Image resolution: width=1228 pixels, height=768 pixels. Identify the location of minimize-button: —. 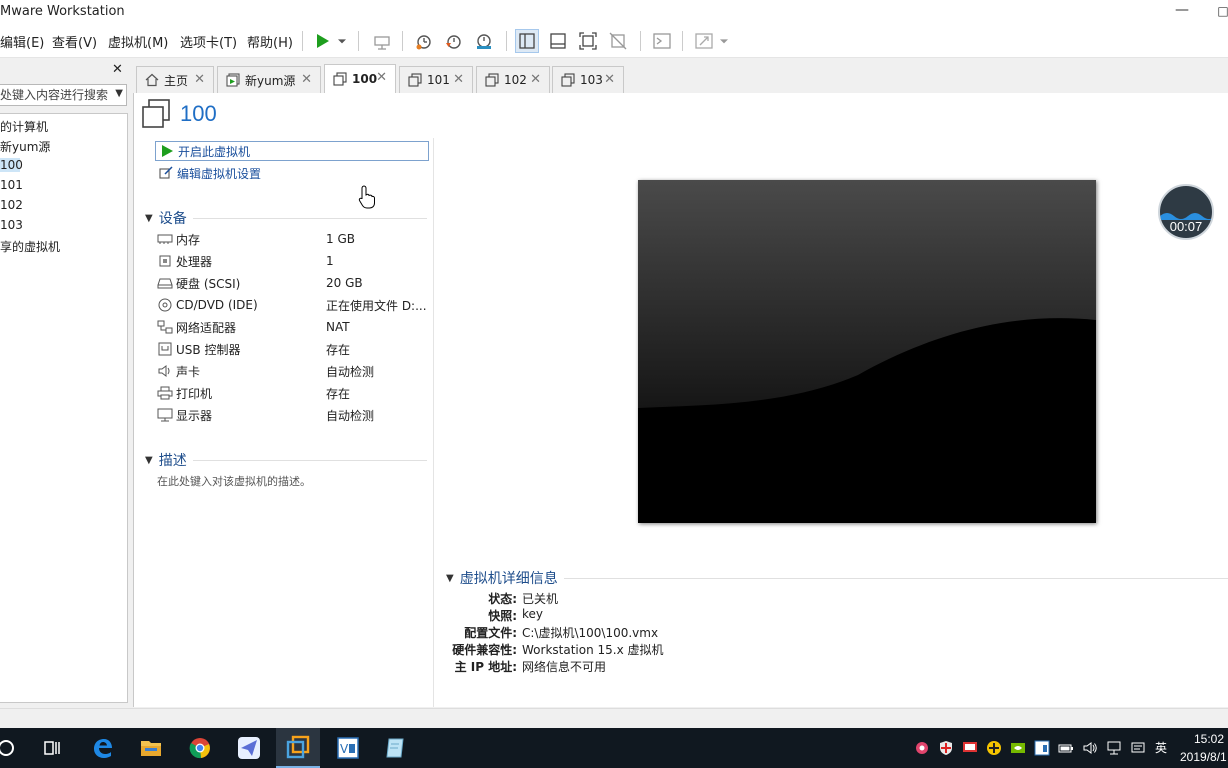
(1182, 11).